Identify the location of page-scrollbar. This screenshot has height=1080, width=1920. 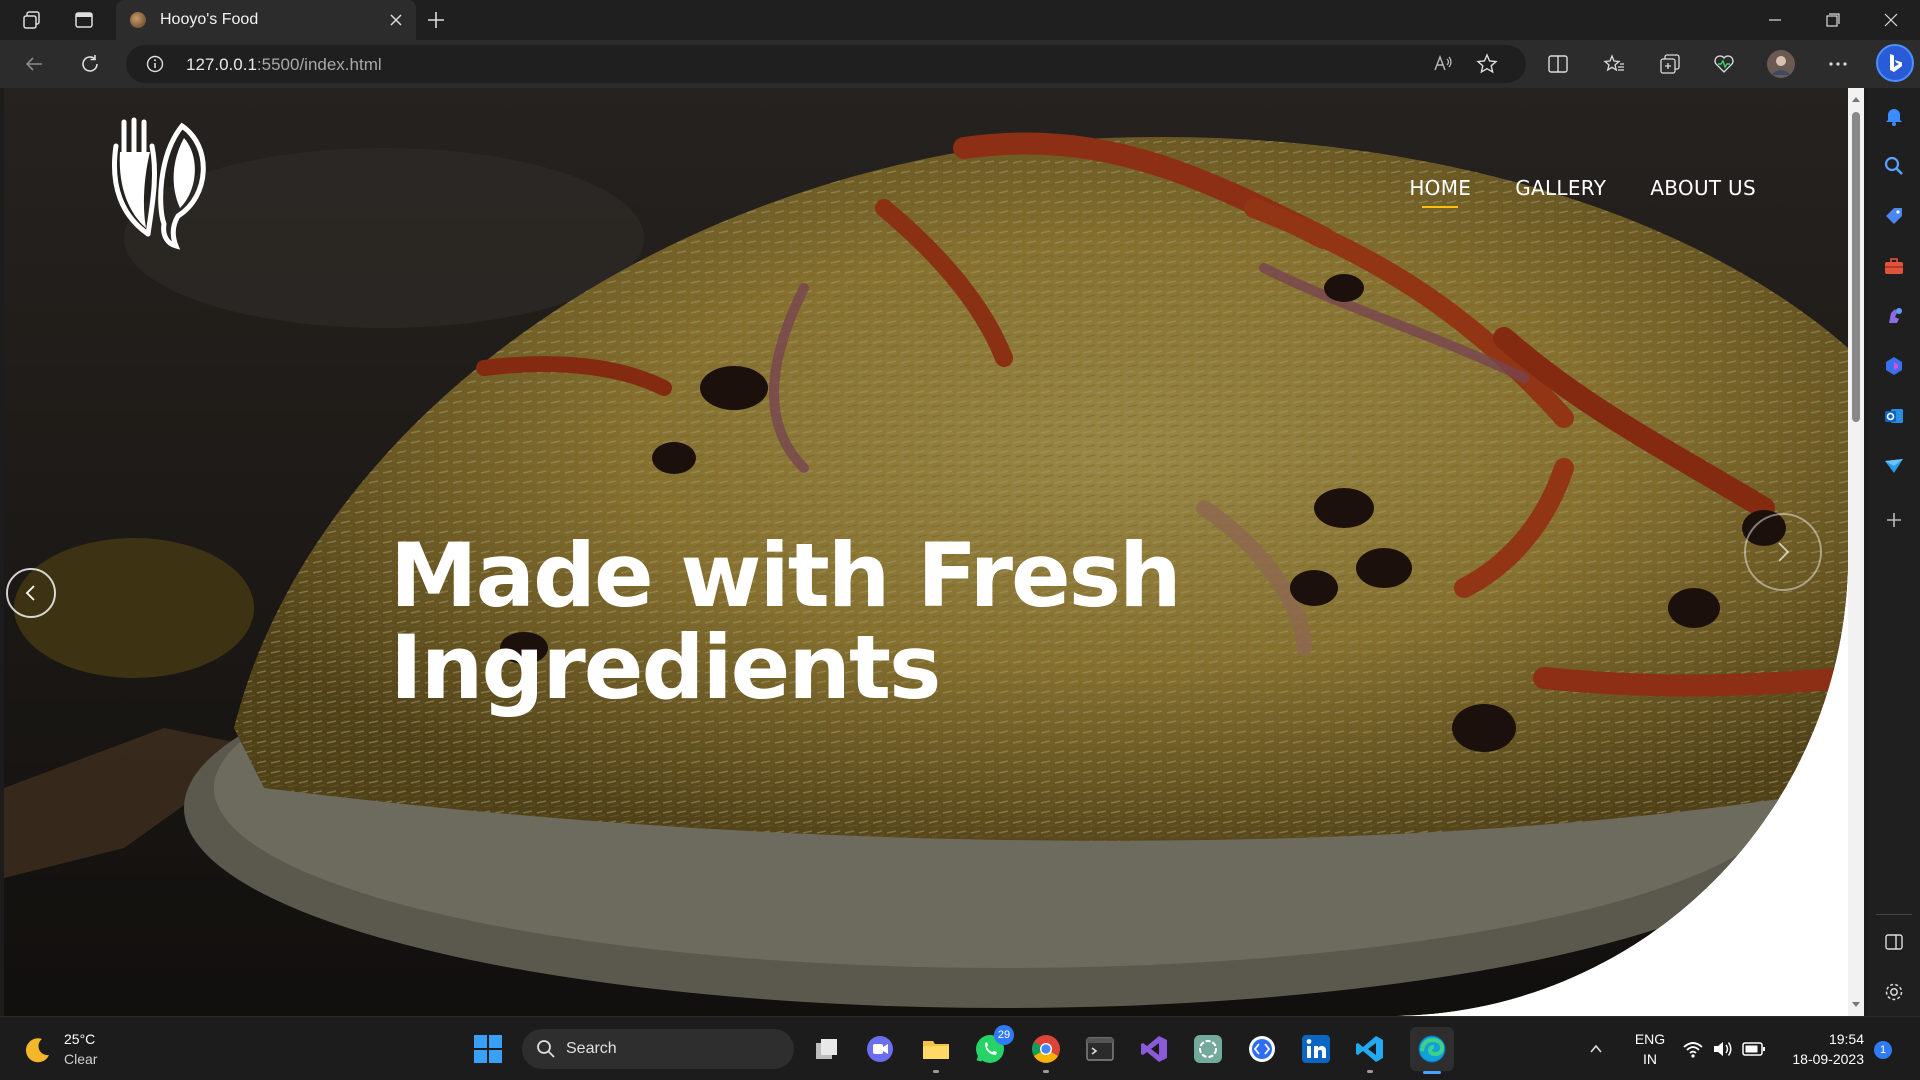
(1856, 552).